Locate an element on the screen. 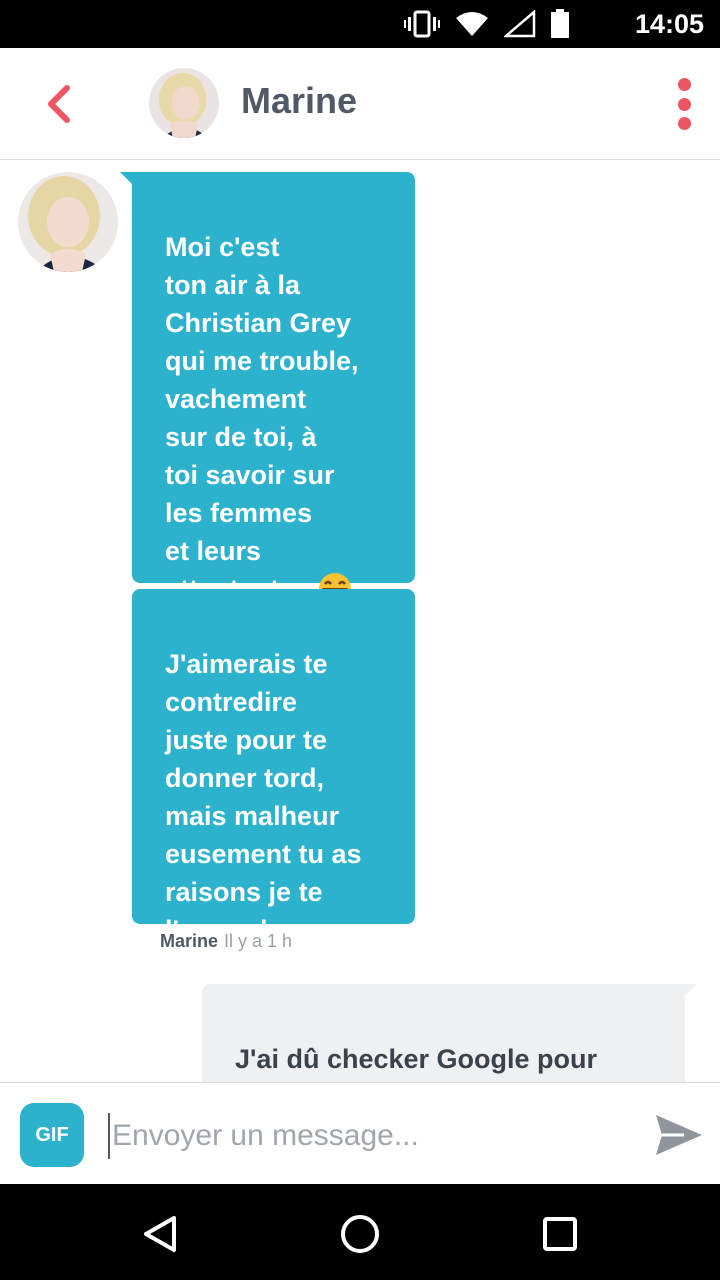 The height and width of the screenshot is (1280, 720). nav-recent-apps-button is located at coordinates (560, 1234).